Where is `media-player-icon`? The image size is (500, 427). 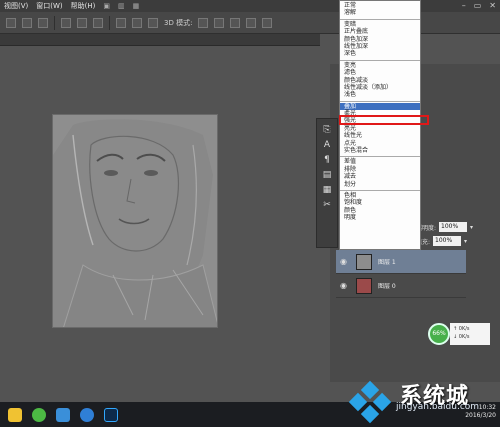
media-player-icon is located at coordinates (87, 414).